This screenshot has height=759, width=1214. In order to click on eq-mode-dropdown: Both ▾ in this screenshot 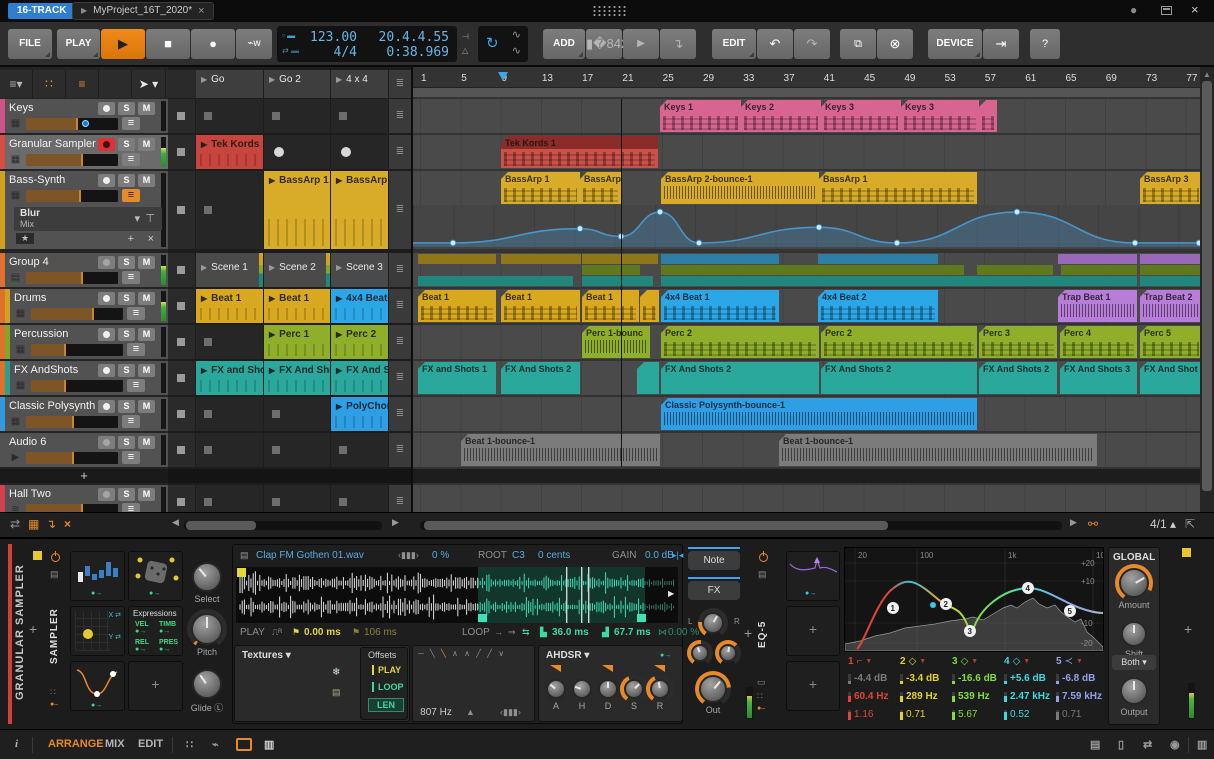, I will do `click(1134, 662)`.